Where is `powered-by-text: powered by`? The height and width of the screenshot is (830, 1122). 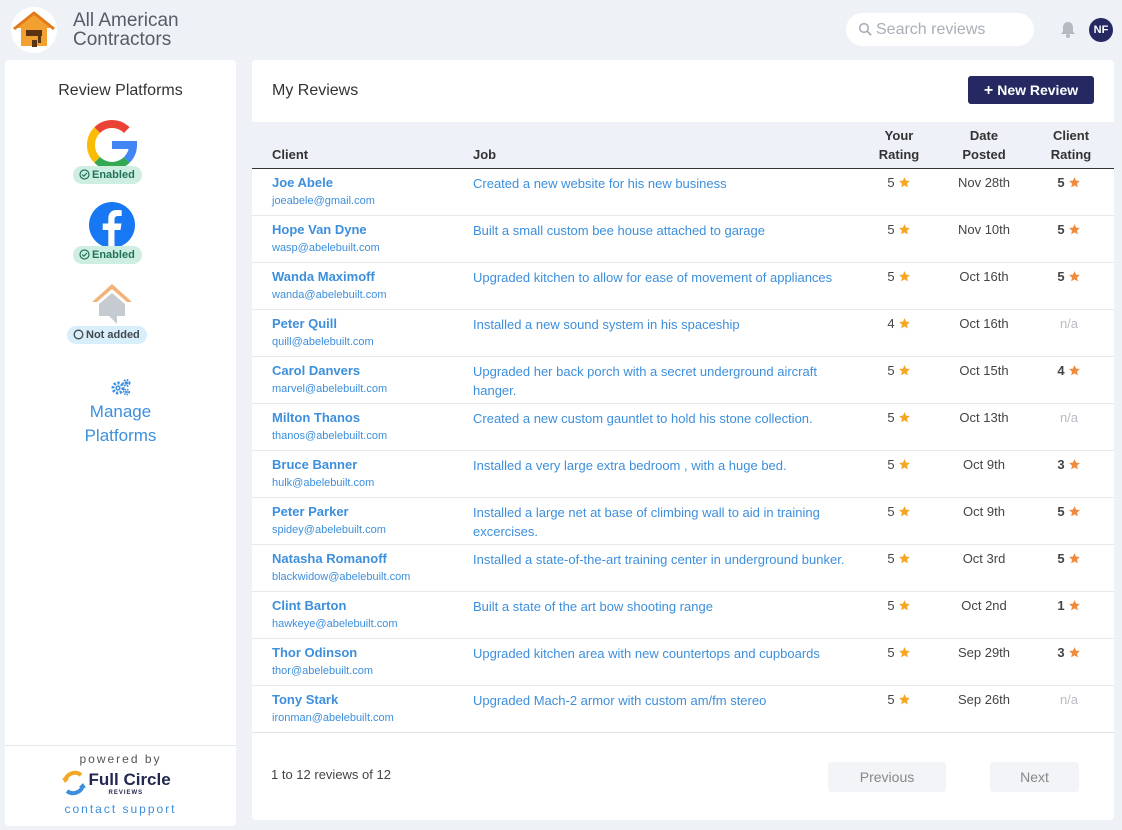 powered-by-text: powered by is located at coordinates (120, 759).